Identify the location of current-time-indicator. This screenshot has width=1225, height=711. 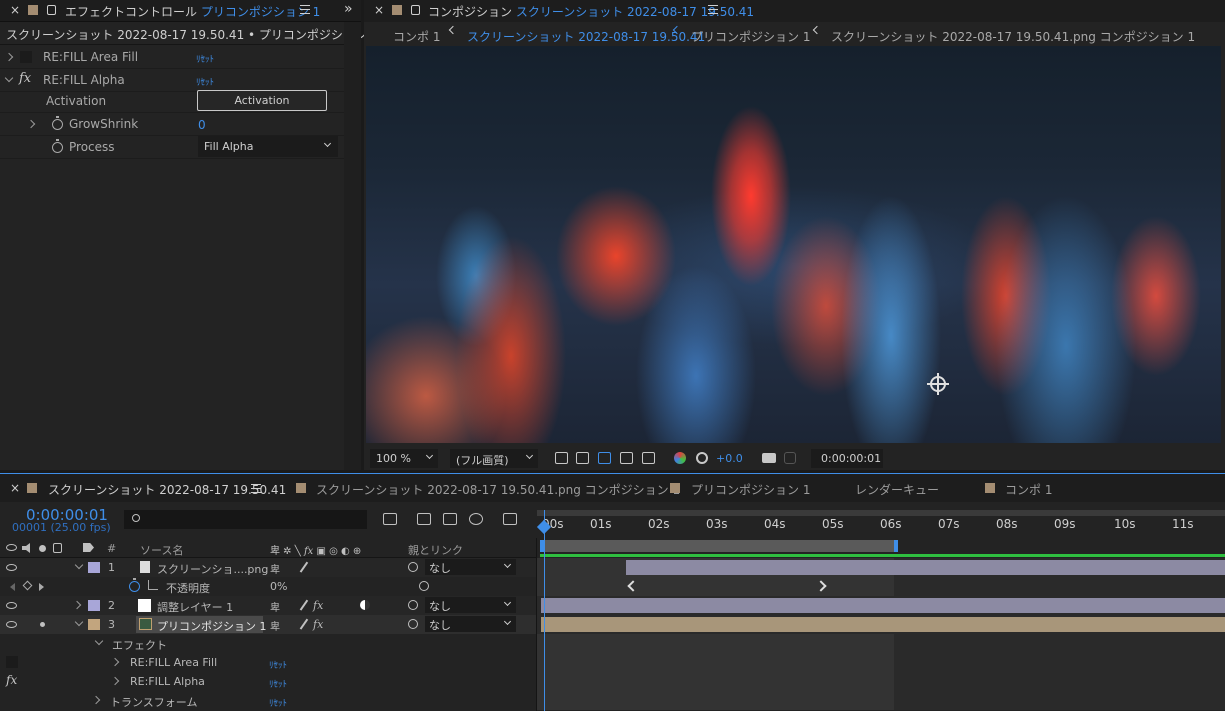
(544, 610).